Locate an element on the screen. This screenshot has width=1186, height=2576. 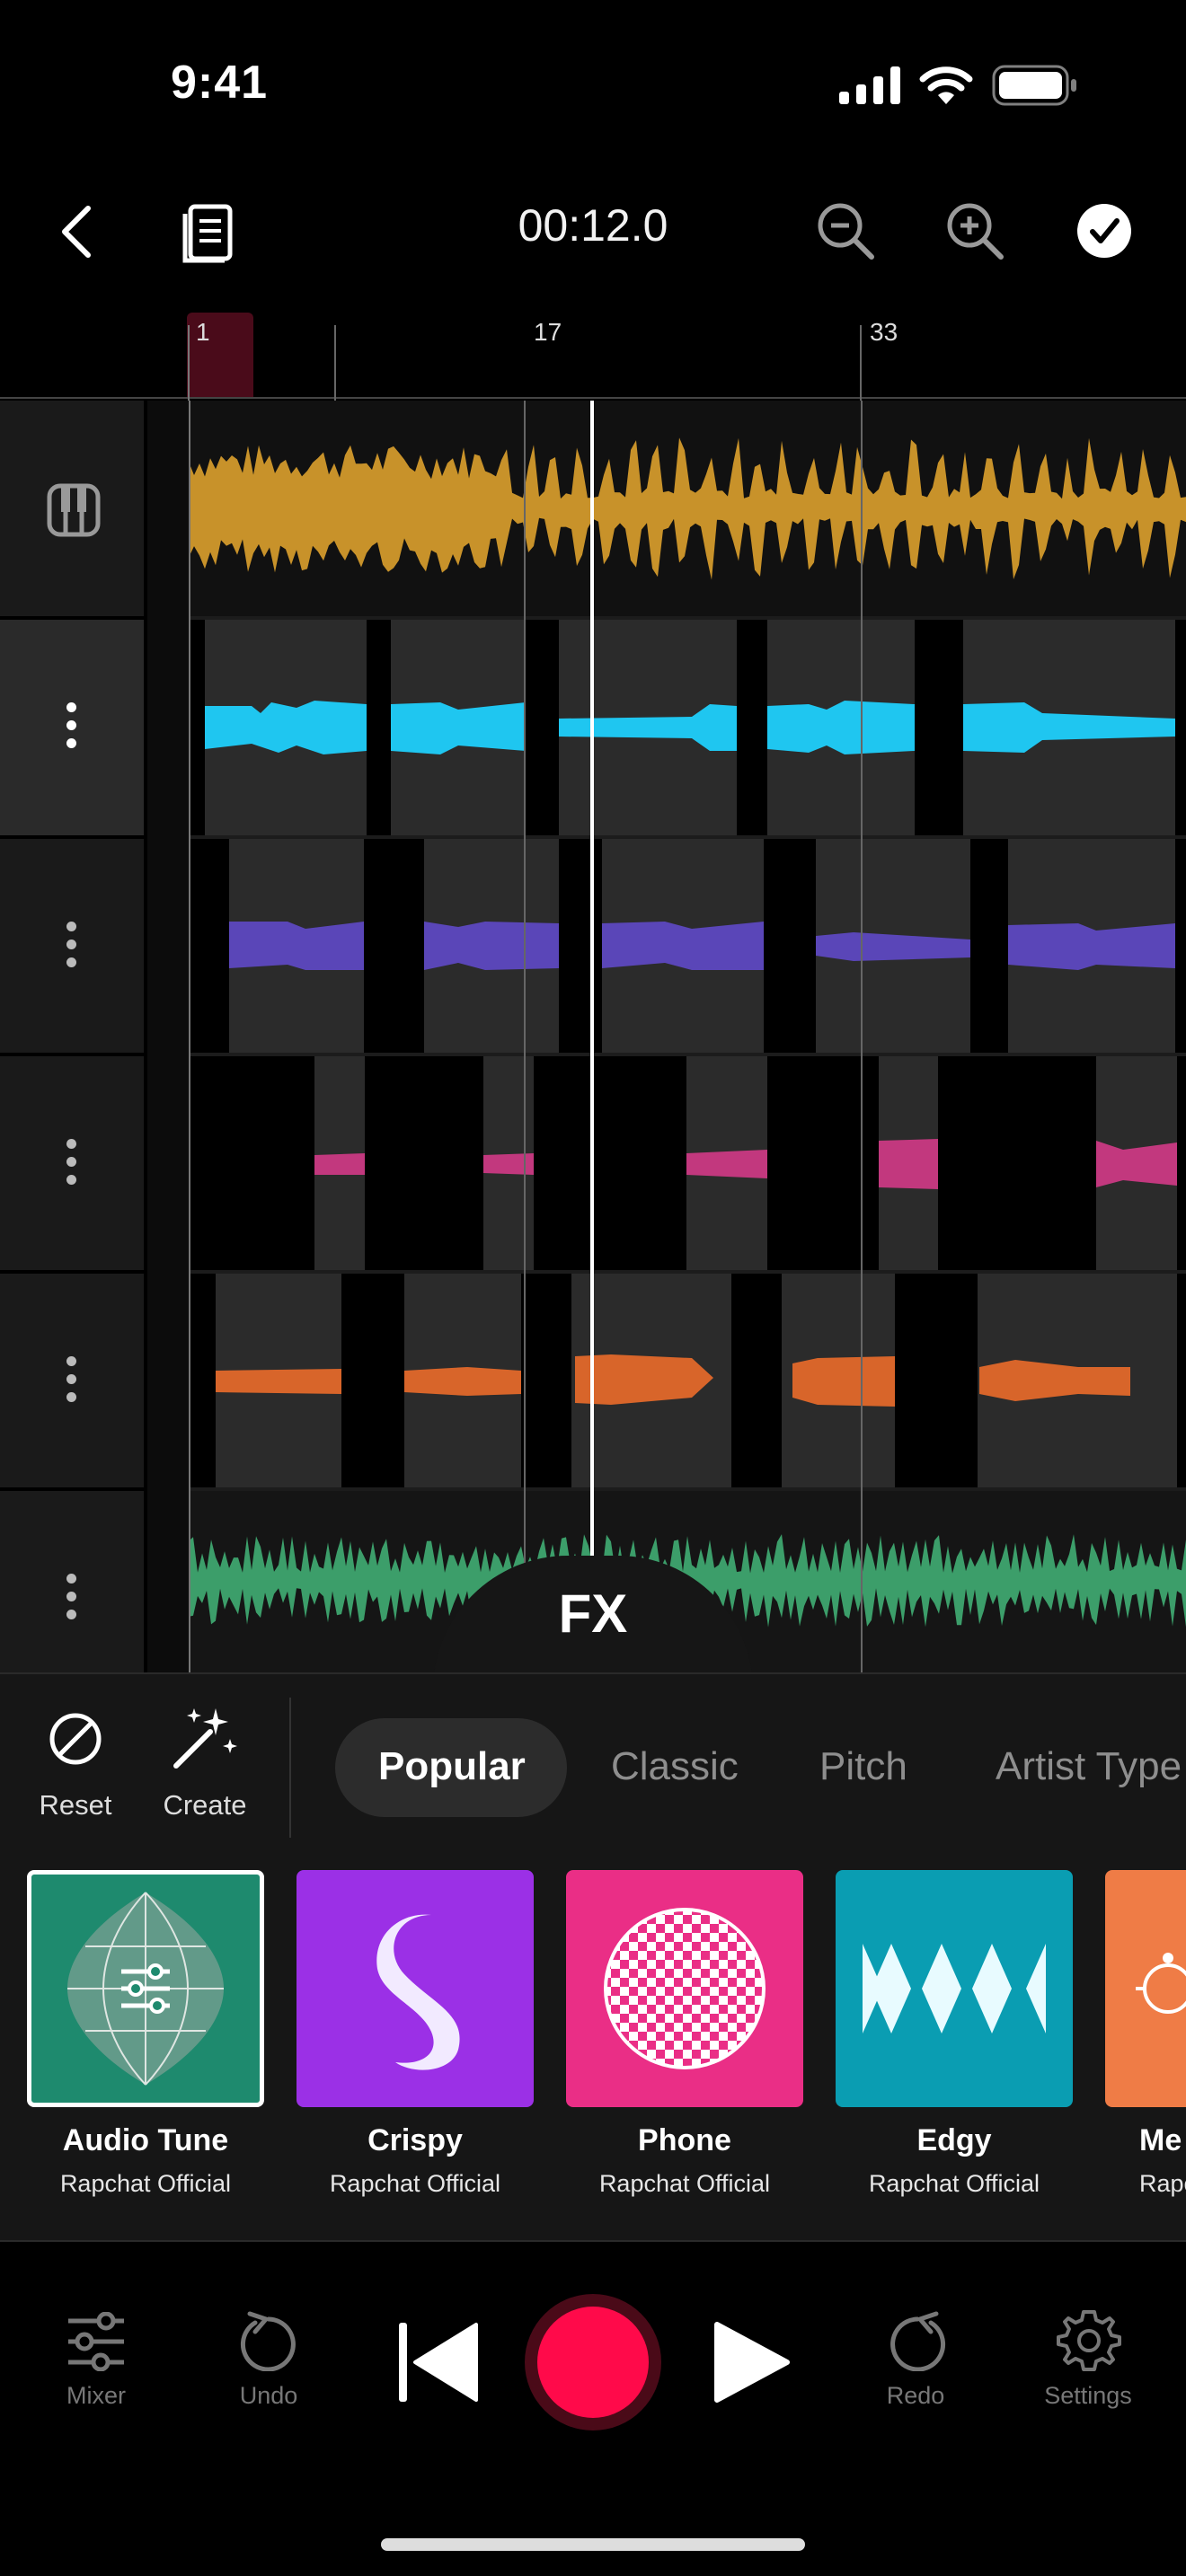
tab-classic: Classic is located at coordinates (675, 1766).